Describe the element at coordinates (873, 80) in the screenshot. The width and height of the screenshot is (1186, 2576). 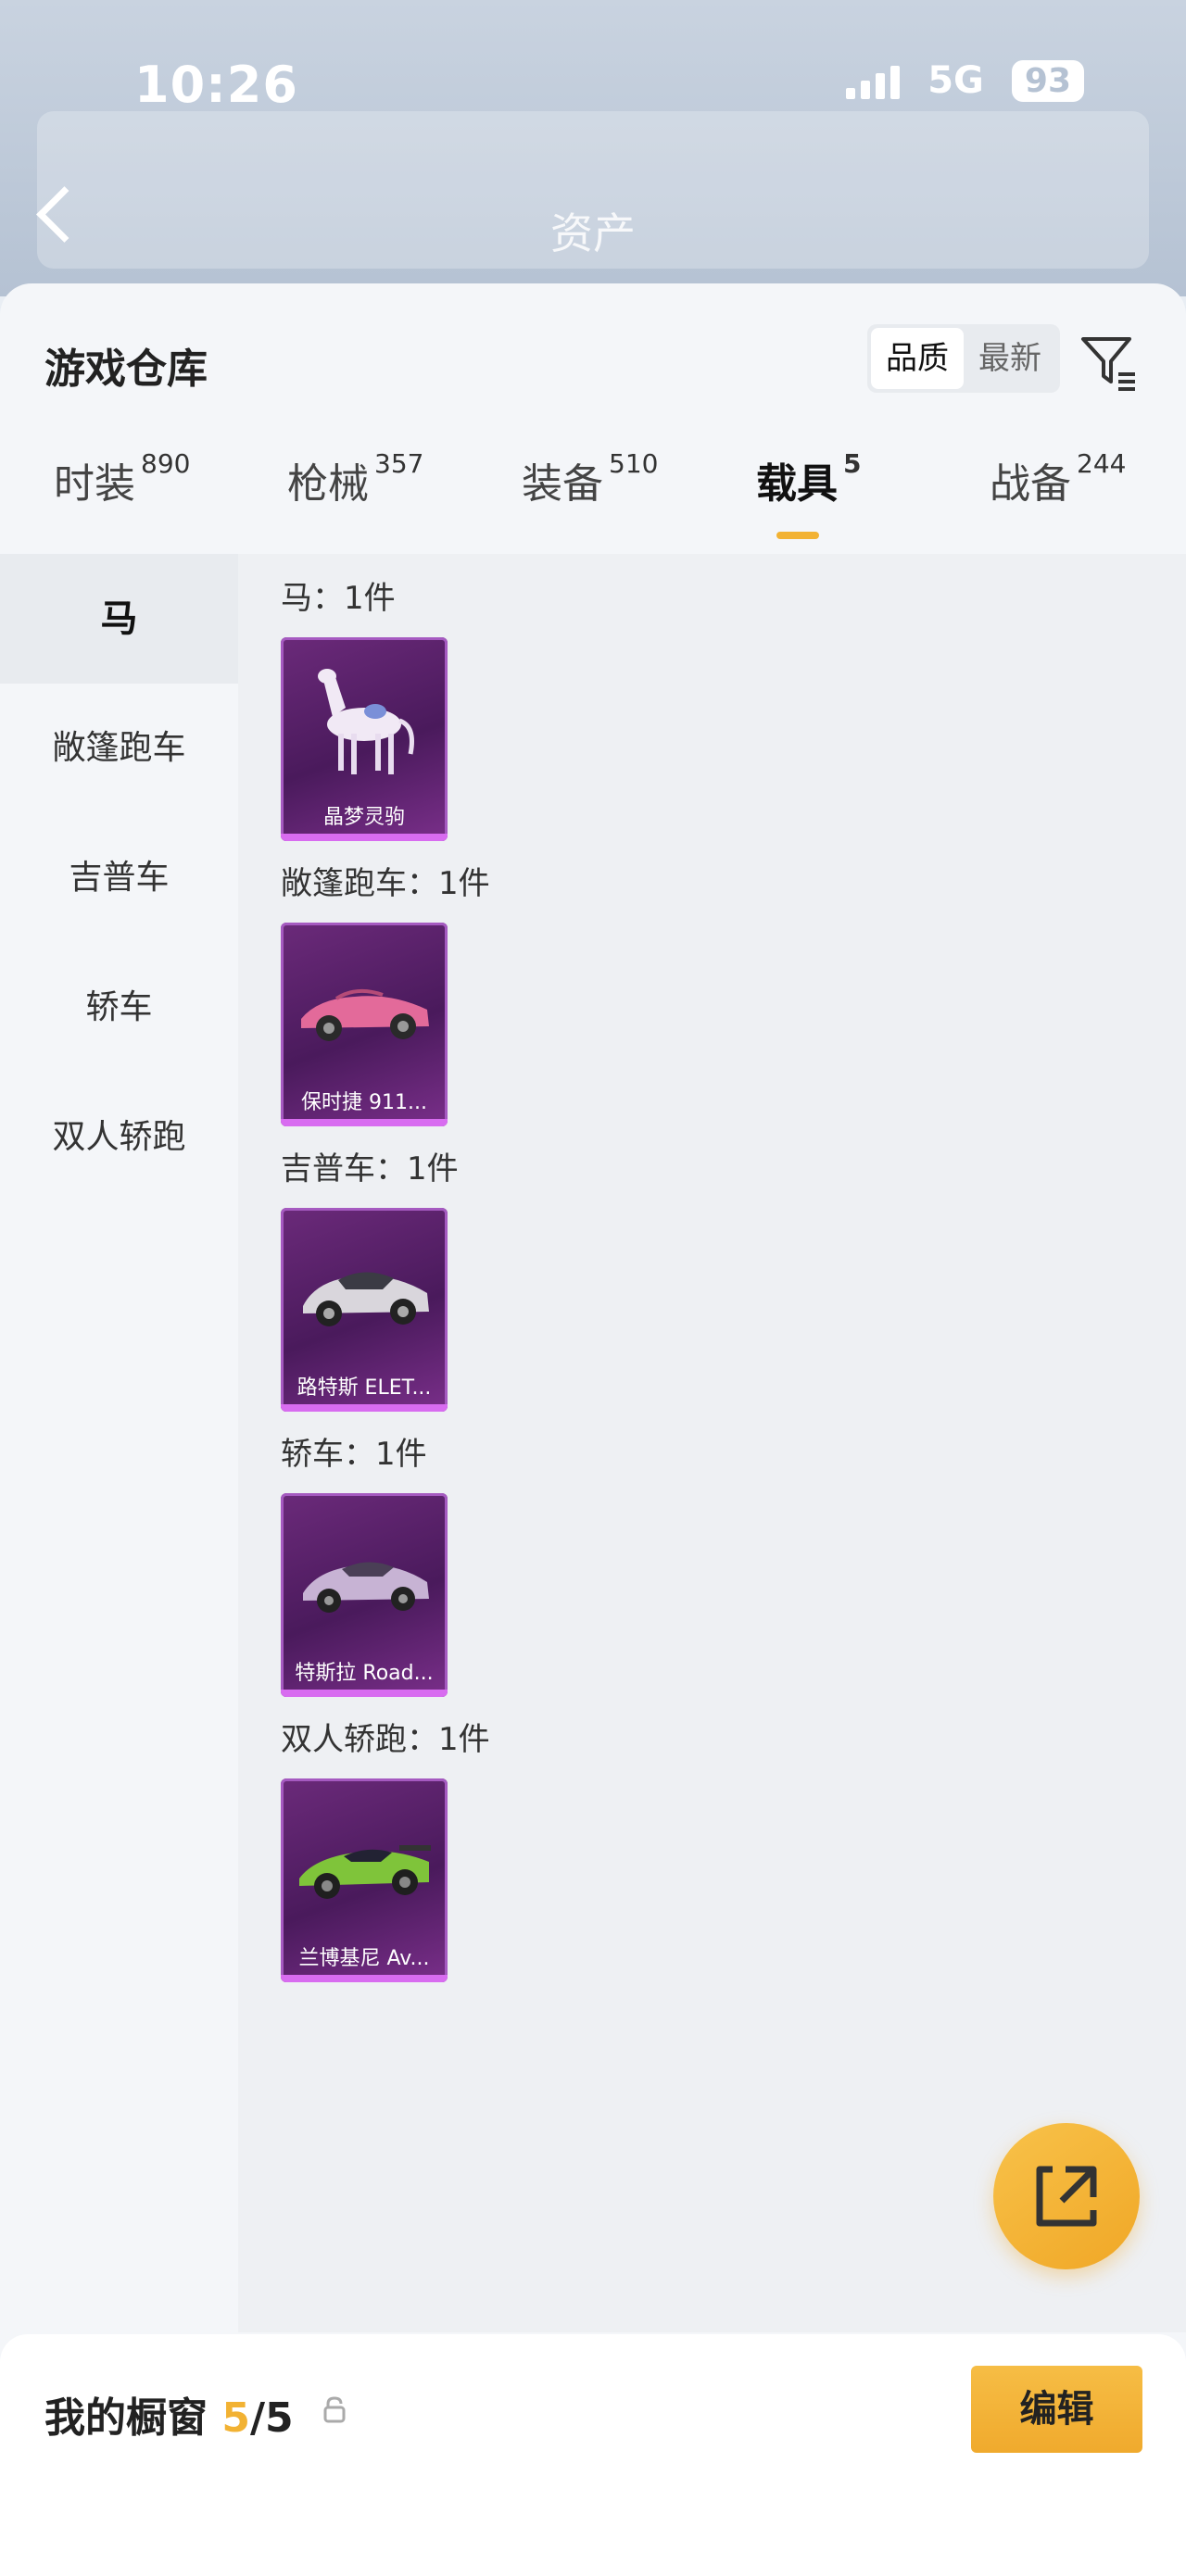
I see `signal-icon` at that location.